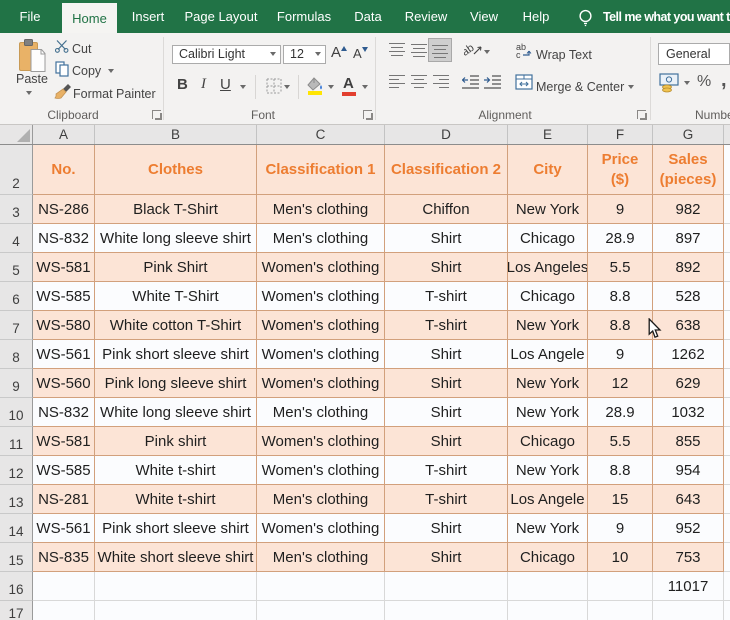  Describe the element at coordinates (470, 50) in the screenshot. I see `svg-text: ab` at that location.